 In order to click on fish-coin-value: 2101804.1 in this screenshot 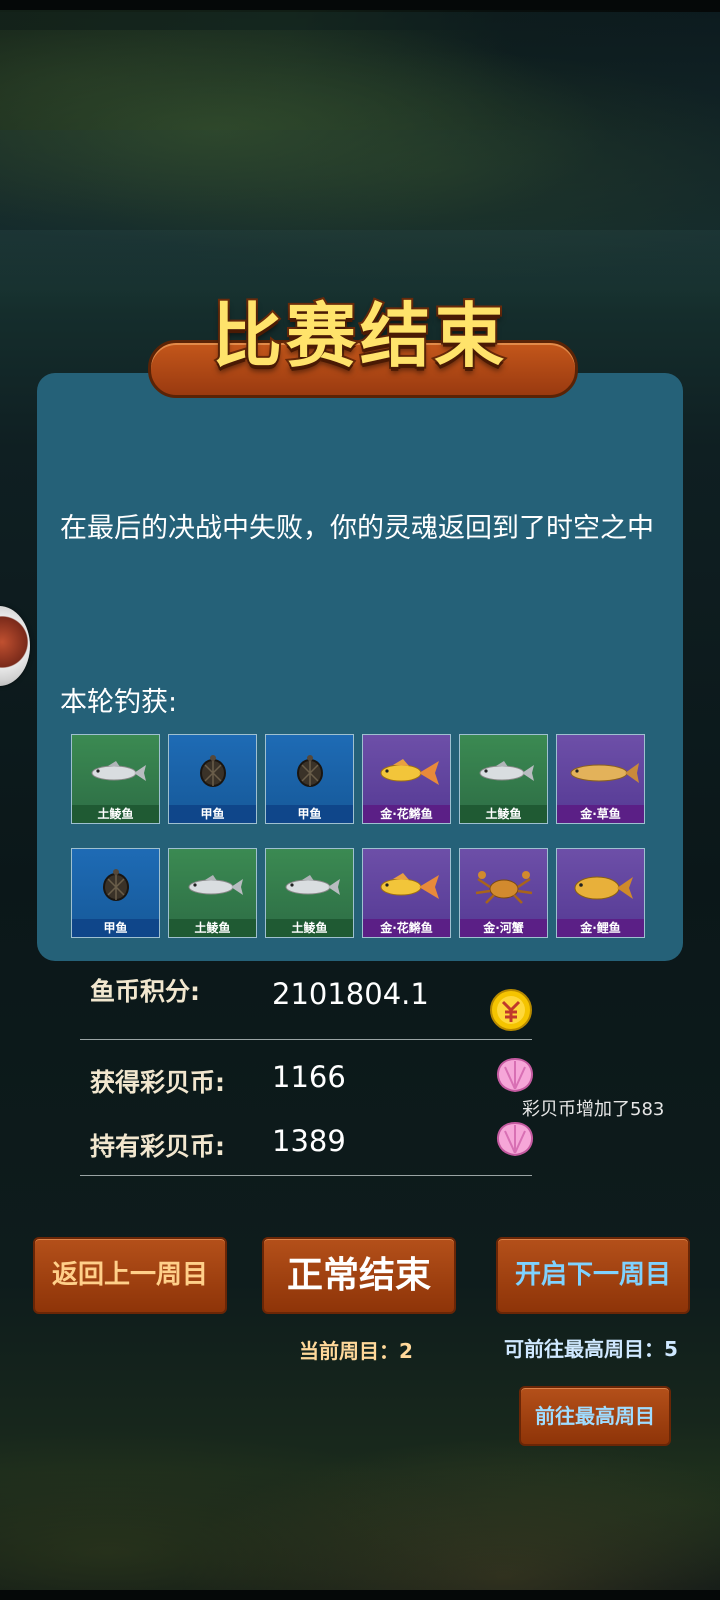, I will do `click(350, 994)`.